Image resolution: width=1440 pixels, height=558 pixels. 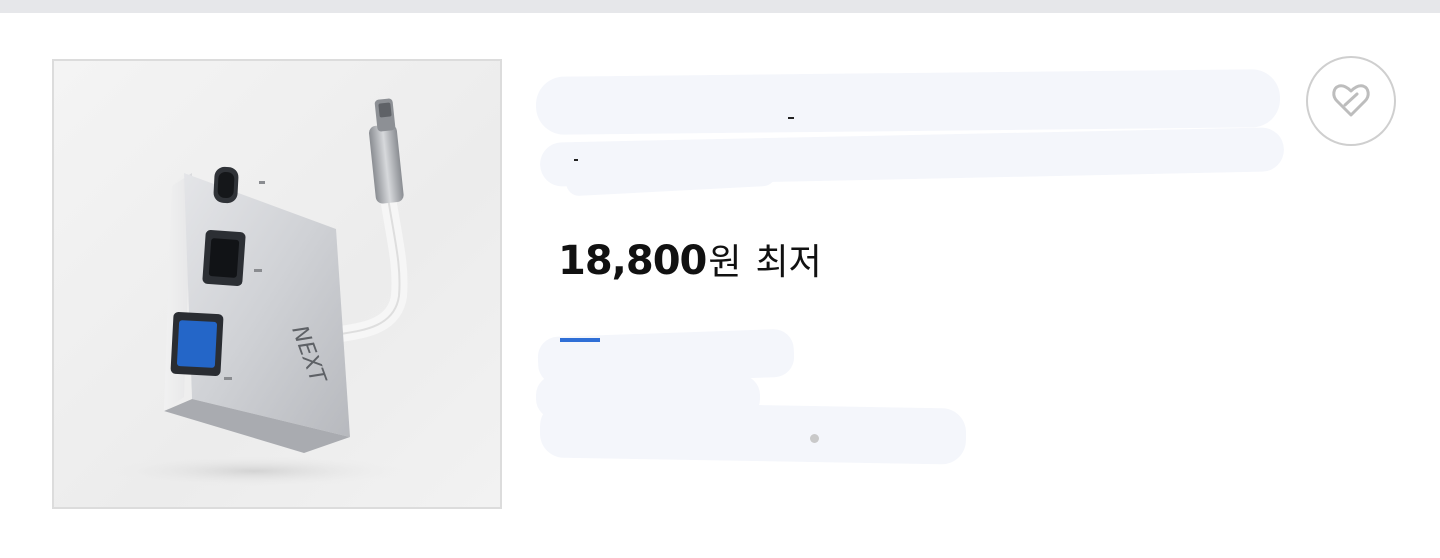 What do you see at coordinates (725, 262) in the screenshot?
I see `price-unit: 원` at bounding box center [725, 262].